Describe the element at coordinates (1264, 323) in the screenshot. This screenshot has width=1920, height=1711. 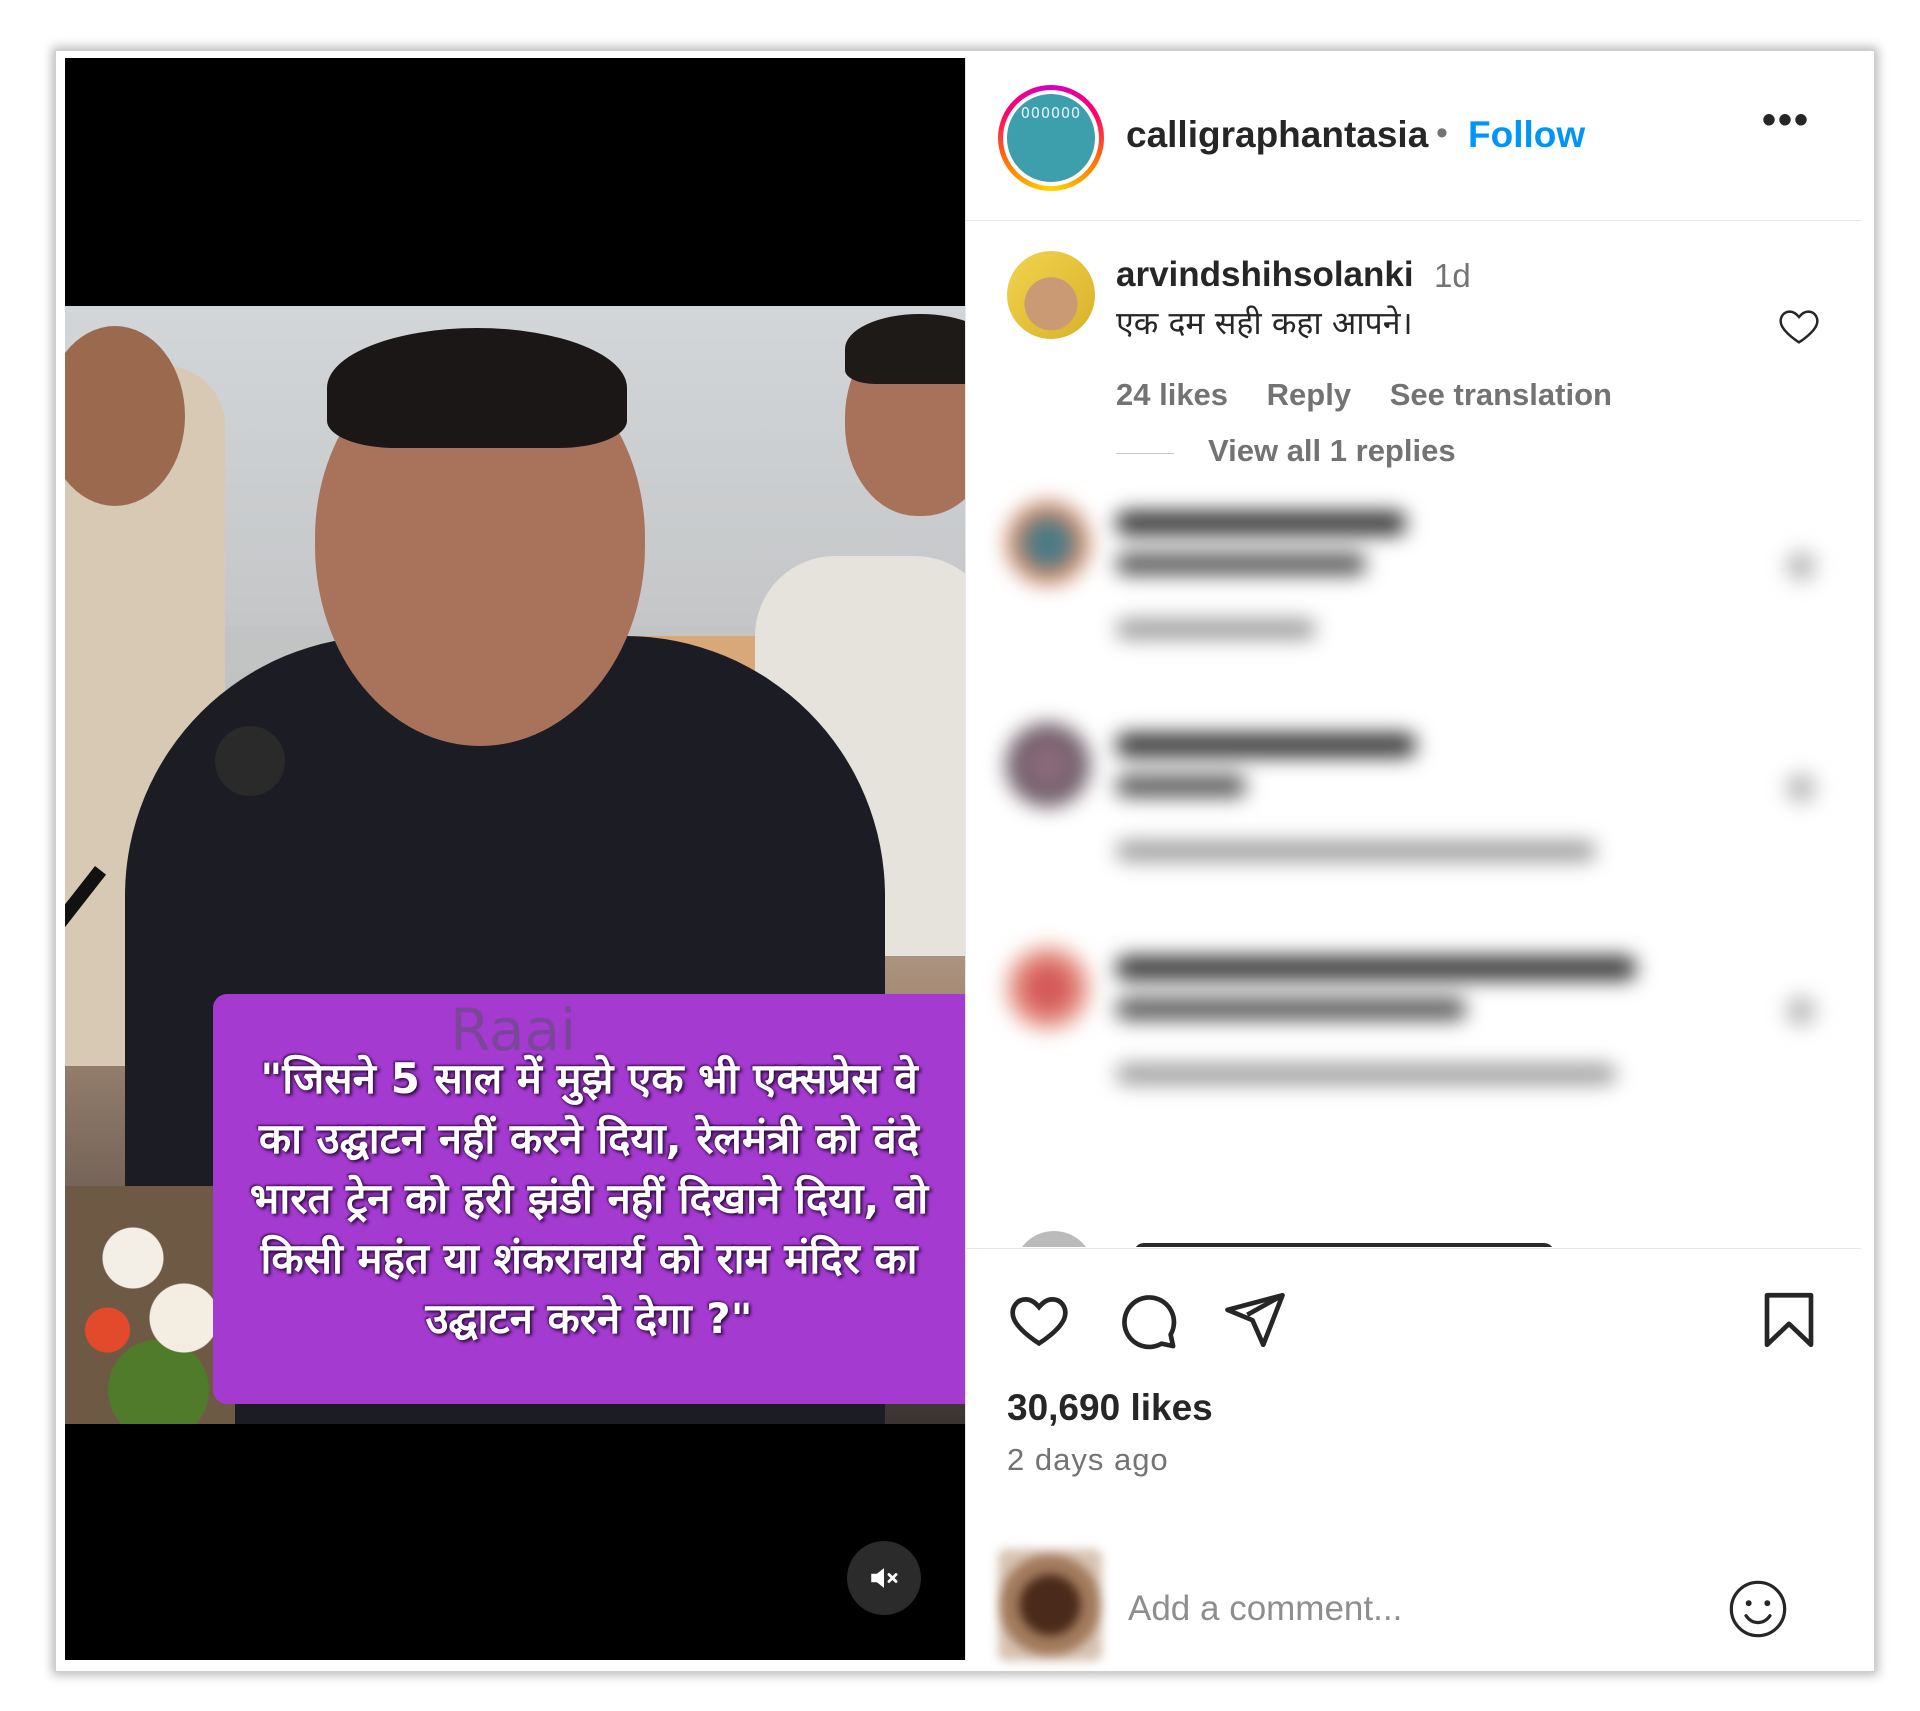
I see `comment-text: एक दम सही कहा आपने।` at that location.